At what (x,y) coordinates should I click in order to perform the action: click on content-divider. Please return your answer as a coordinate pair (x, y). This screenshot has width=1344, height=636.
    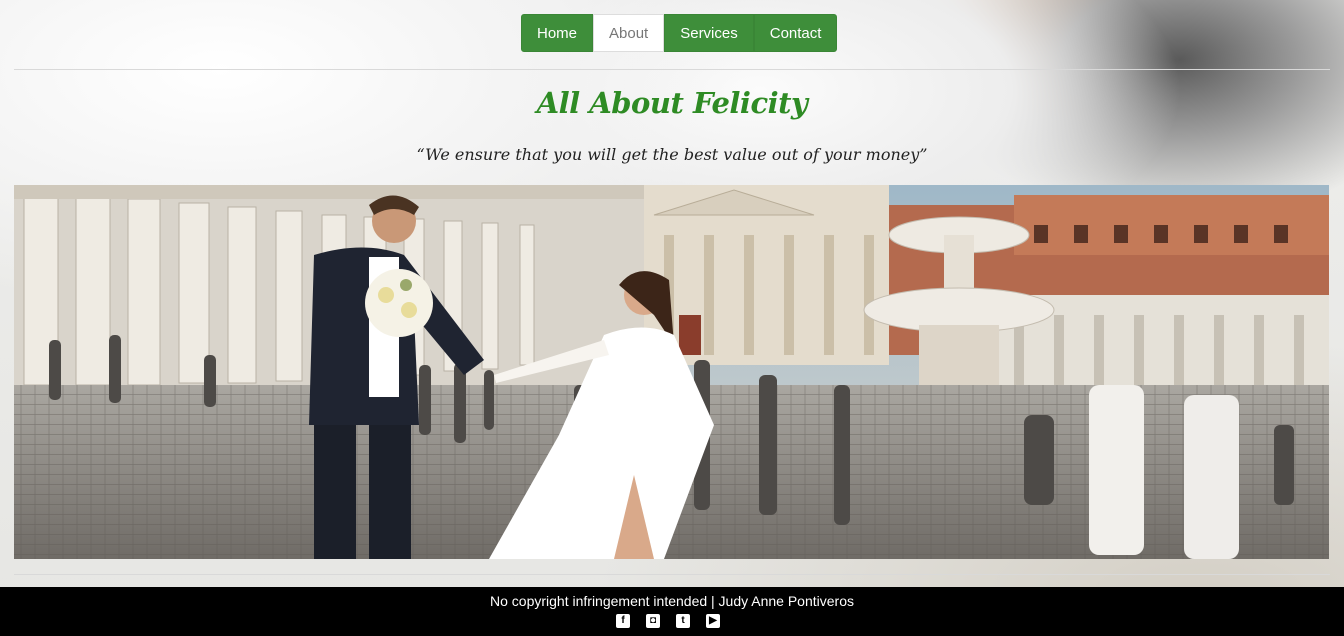
    Looking at the image, I should click on (672, 574).